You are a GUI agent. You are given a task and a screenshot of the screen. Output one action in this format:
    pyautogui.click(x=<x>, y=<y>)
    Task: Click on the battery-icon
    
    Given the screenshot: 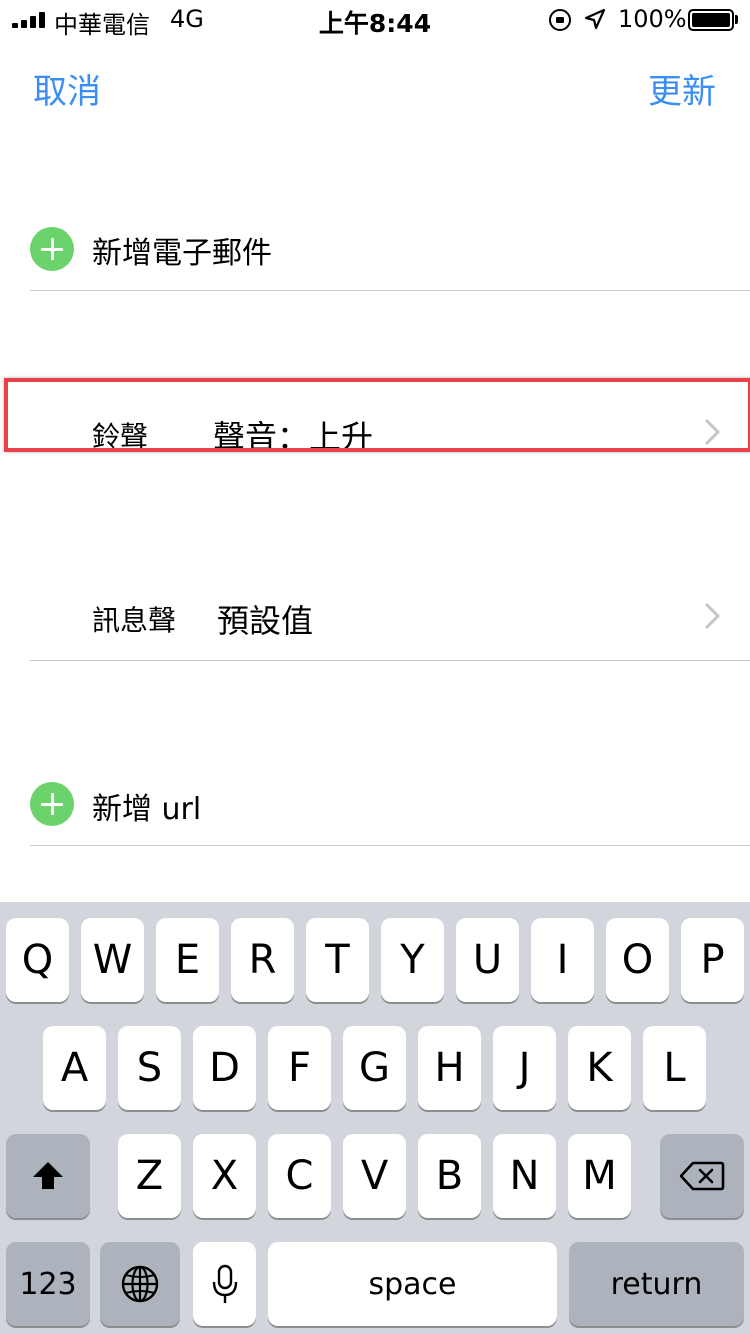 What is the action you would take?
    pyautogui.click(x=711, y=20)
    